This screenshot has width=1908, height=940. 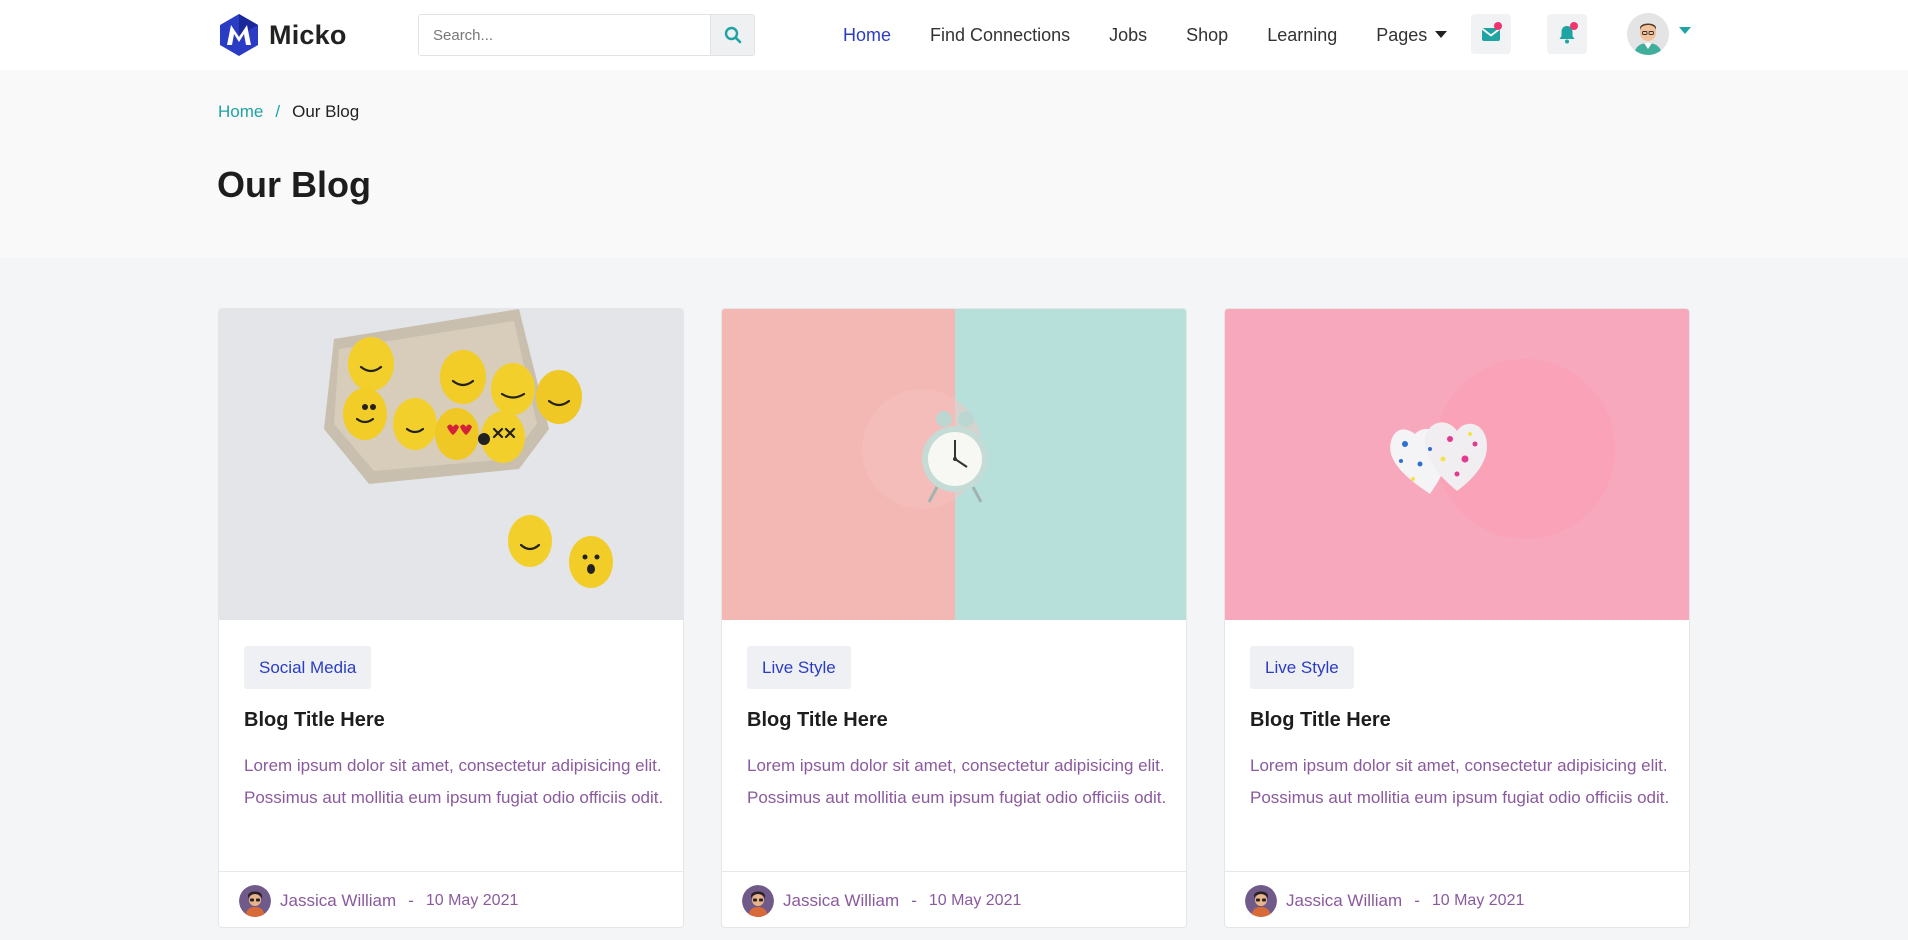 I want to click on search-icon, so click(x=732, y=35).